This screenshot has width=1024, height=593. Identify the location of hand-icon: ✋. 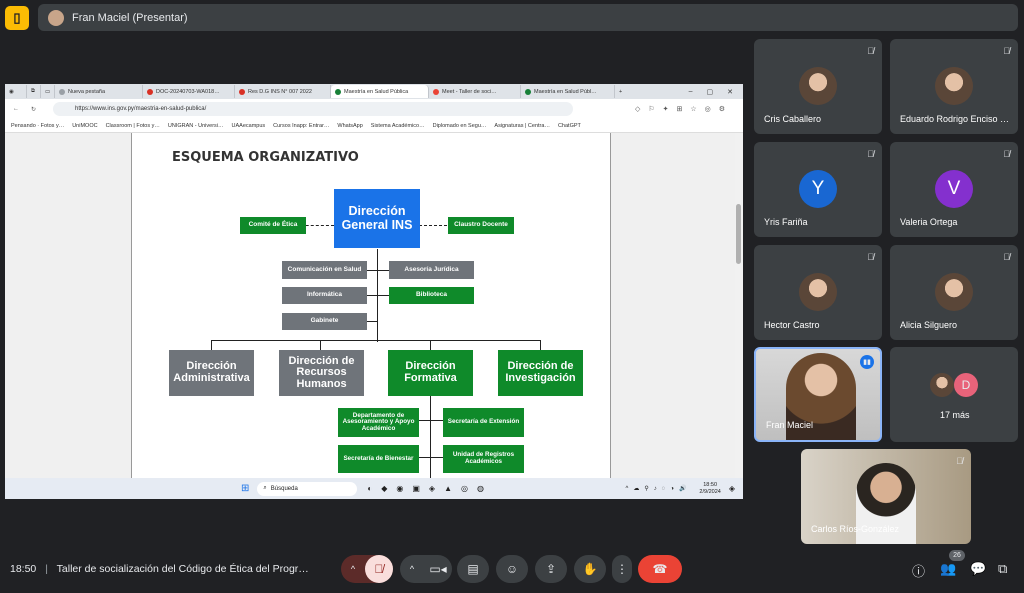
(590, 569).